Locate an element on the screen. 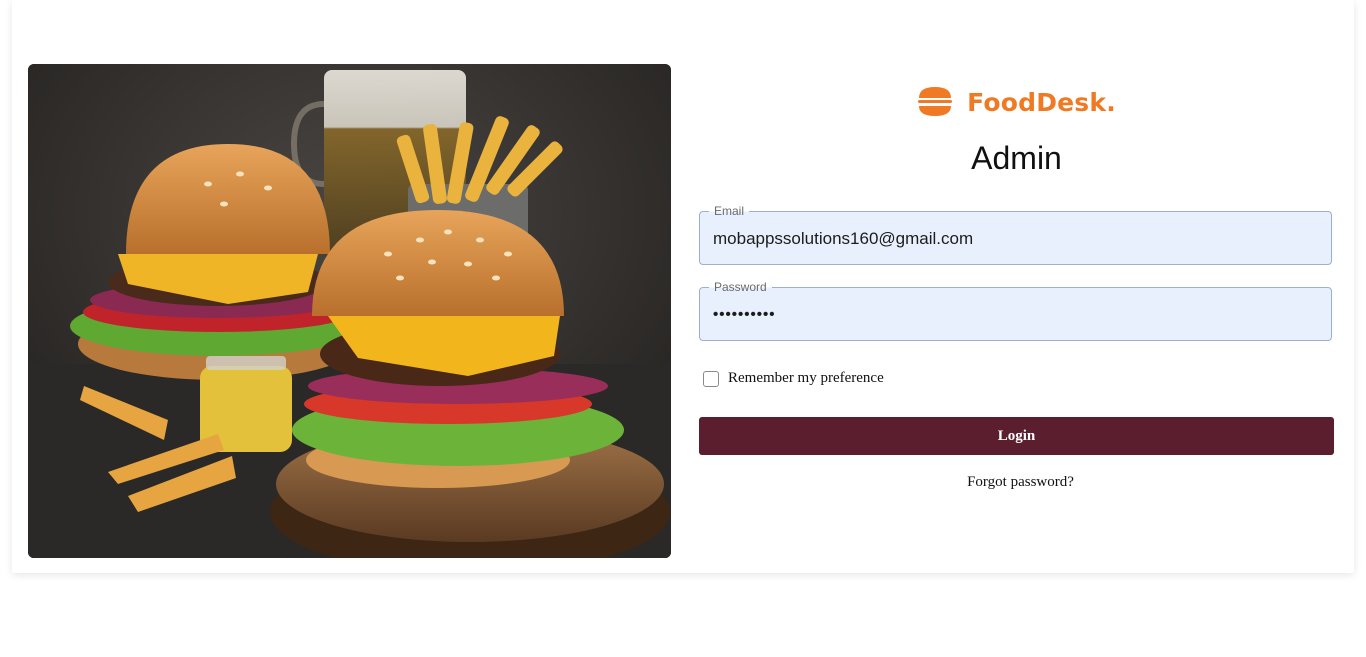  login-button: Login is located at coordinates (1016, 436).